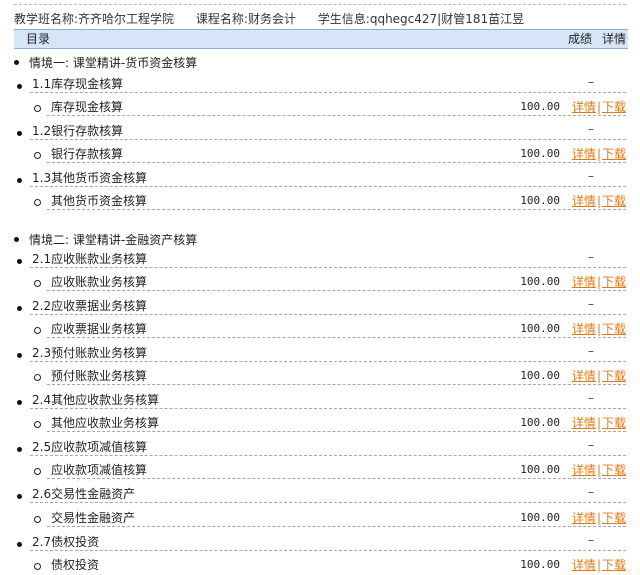 This screenshot has height=575, width=640. What do you see at coordinates (320, 494) in the screenshot?
I see `chapter-row: 2.6交易性金融资产 –` at bounding box center [320, 494].